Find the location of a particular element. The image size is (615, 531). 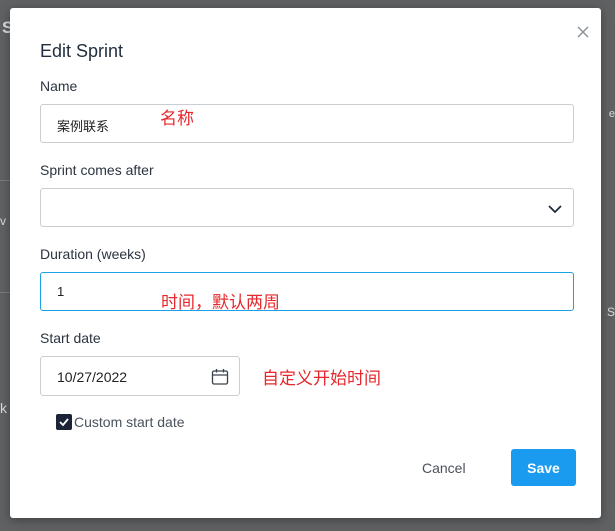

close-button is located at coordinates (583, 32).